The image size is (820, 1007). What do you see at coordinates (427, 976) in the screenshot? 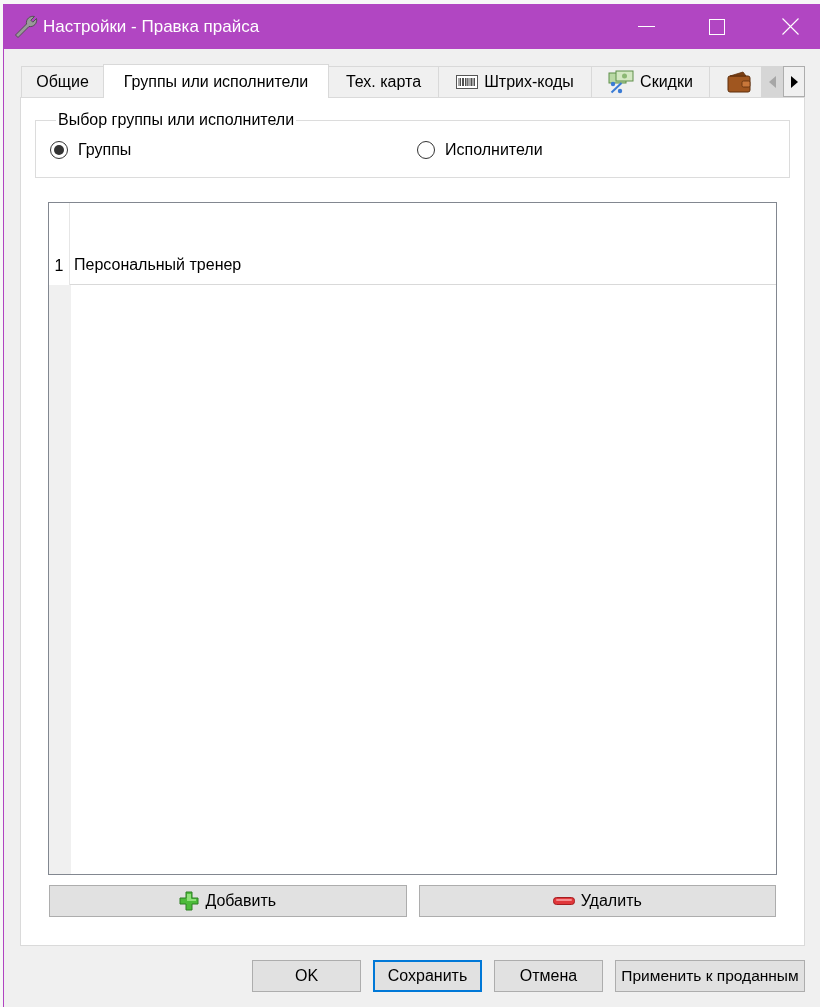
I see `dialog-button: Сохранить` at bounding box center [427, 976].